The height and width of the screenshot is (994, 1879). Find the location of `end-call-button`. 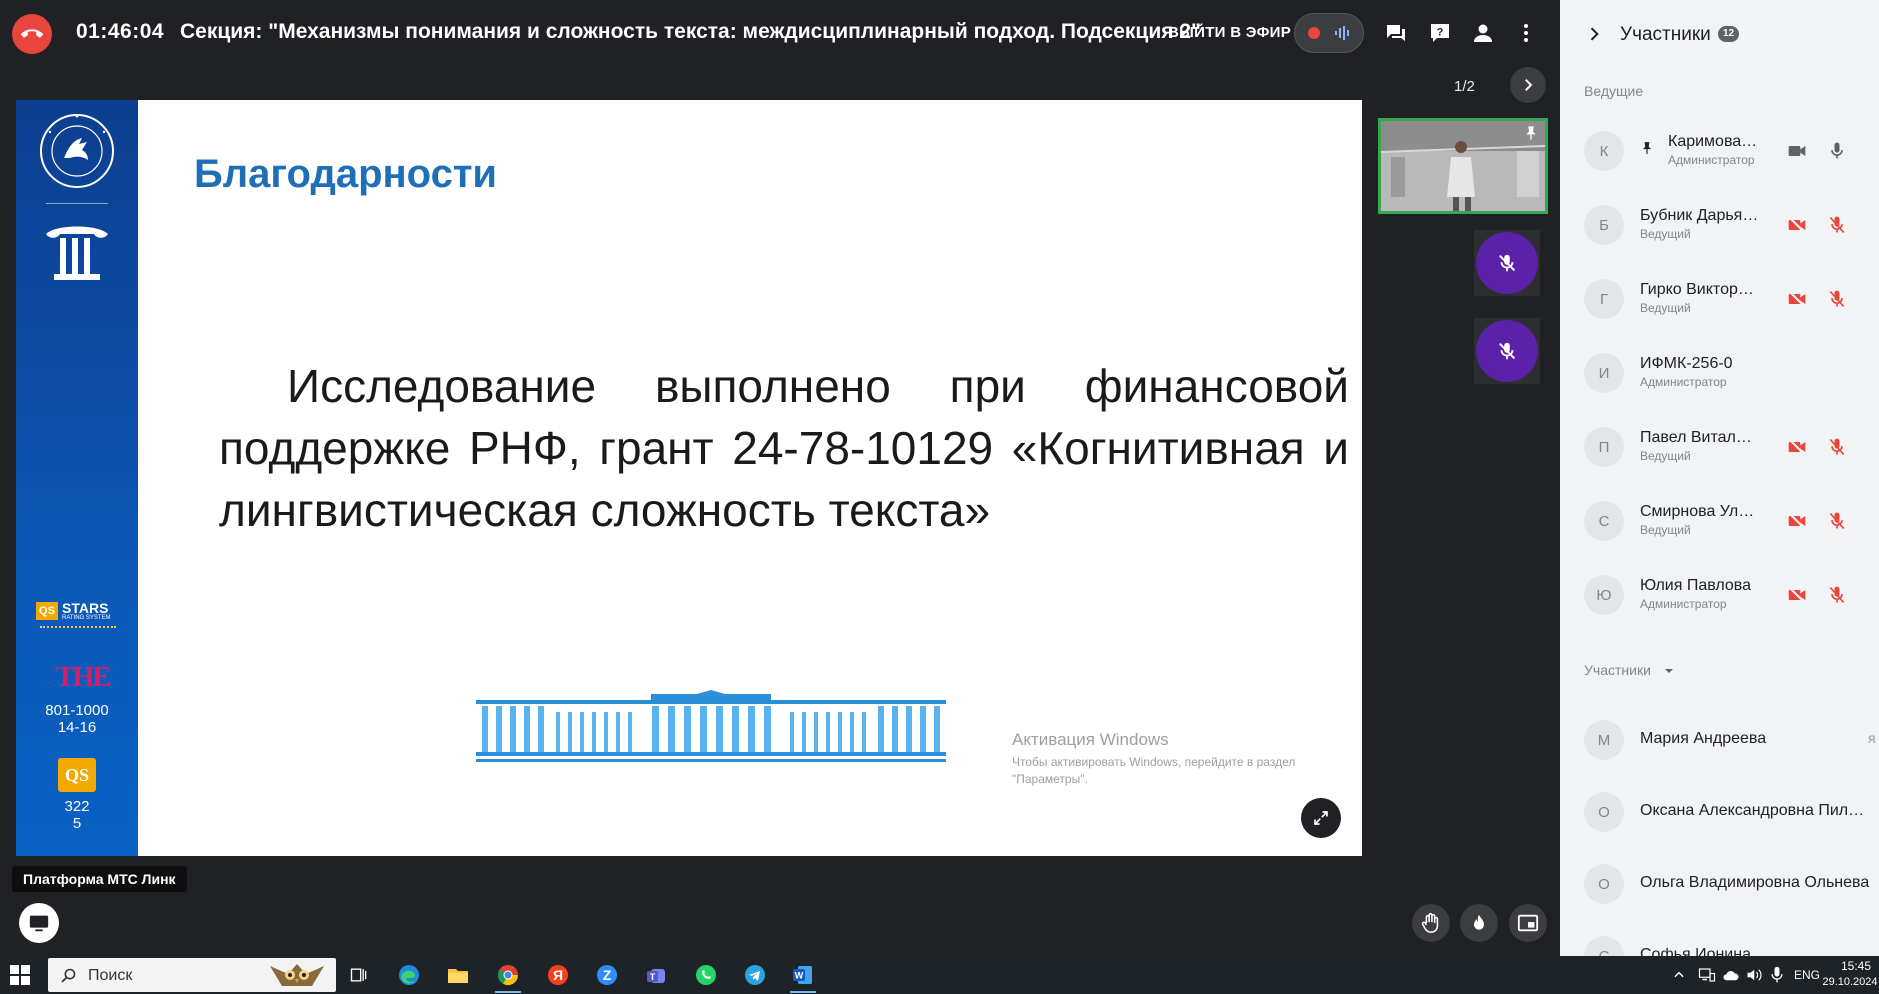

end-call-button is located at coordinates (32, 34).